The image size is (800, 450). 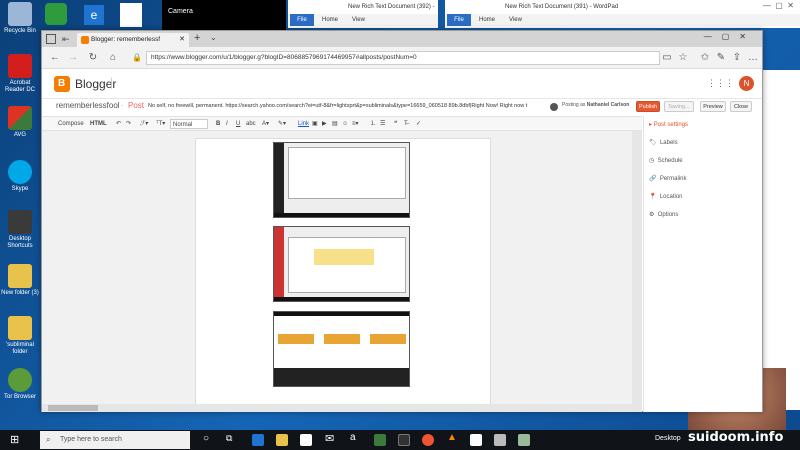 I want to click on horizontal-scrollbar, so click(x=342, y=408).